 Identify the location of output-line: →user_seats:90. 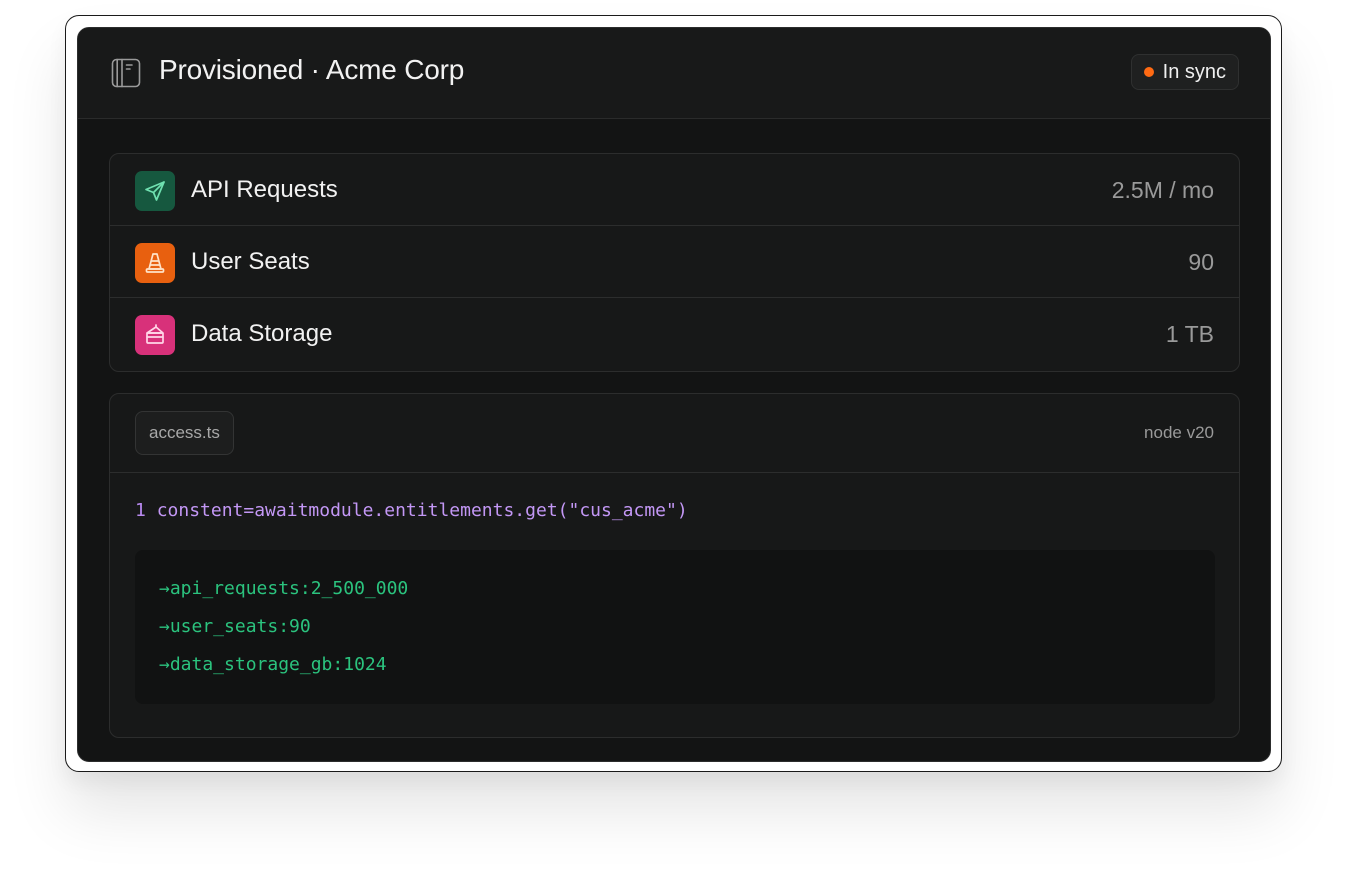
(235, 626).